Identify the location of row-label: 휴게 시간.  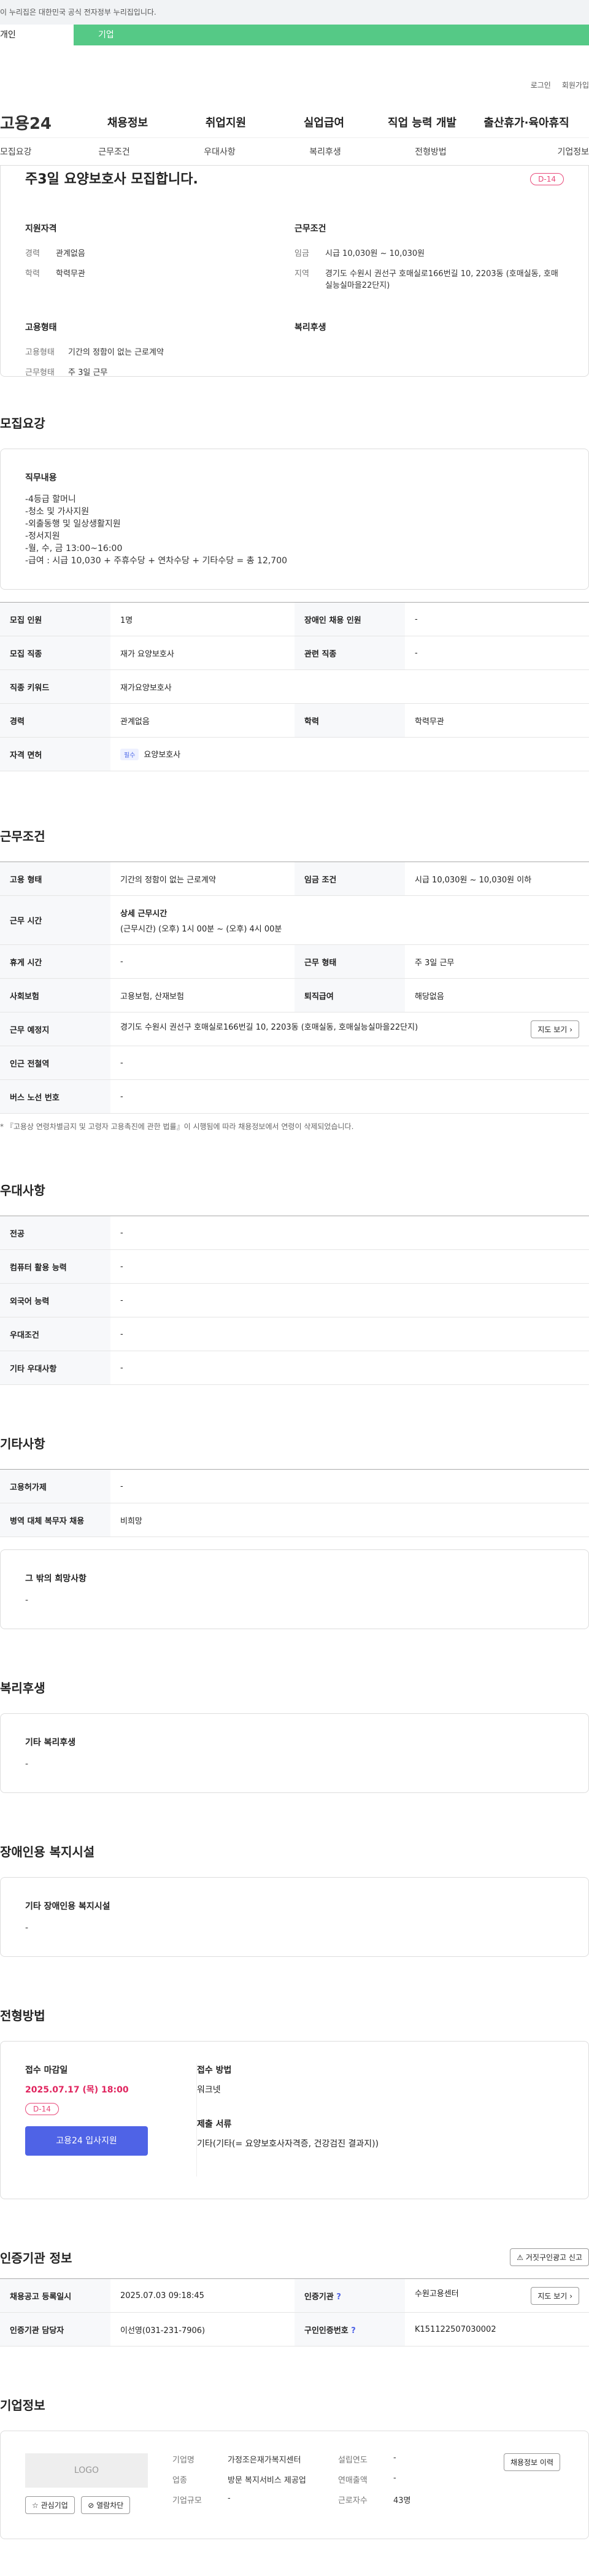
(55, 961).